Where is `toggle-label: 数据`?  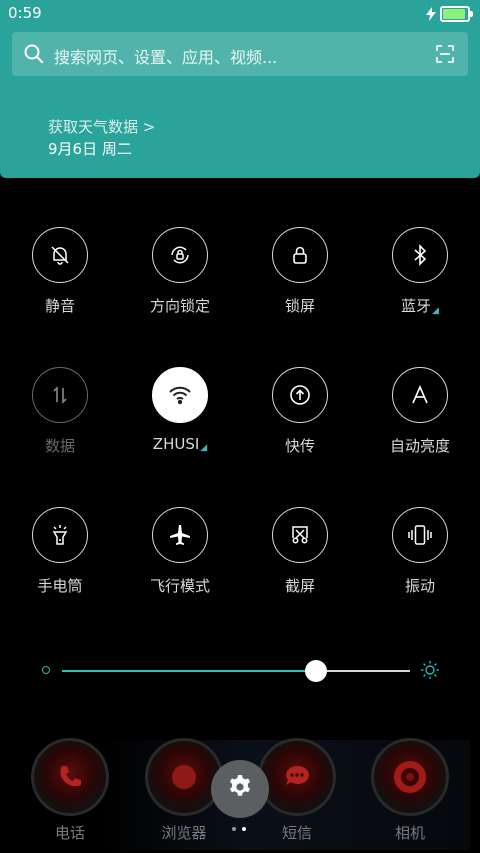
toggle-label: 数据 is located at coordinates (59, 446).